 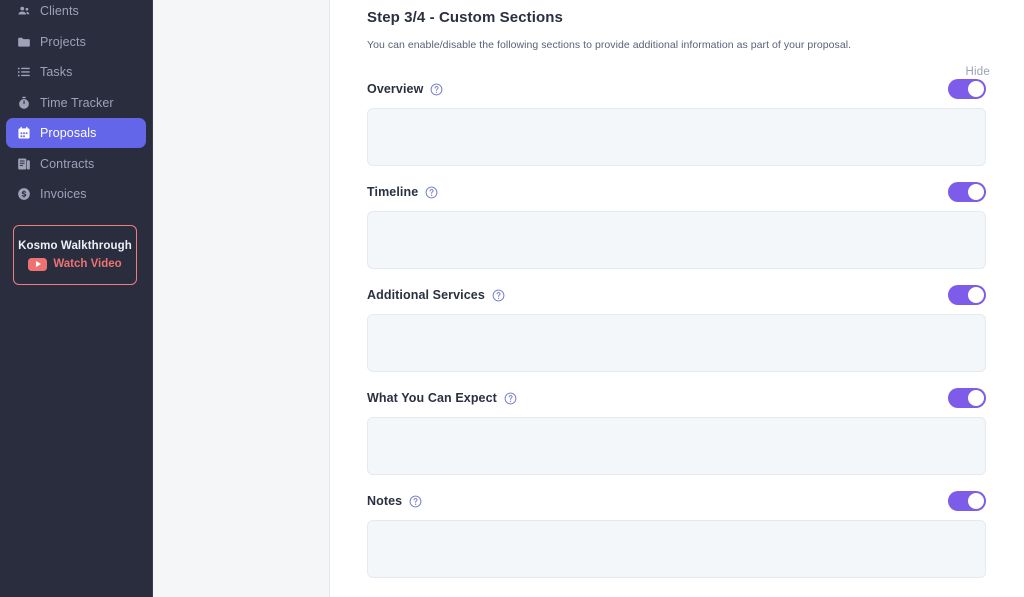 I want to click on document-icon, so click(x=23, y=163).